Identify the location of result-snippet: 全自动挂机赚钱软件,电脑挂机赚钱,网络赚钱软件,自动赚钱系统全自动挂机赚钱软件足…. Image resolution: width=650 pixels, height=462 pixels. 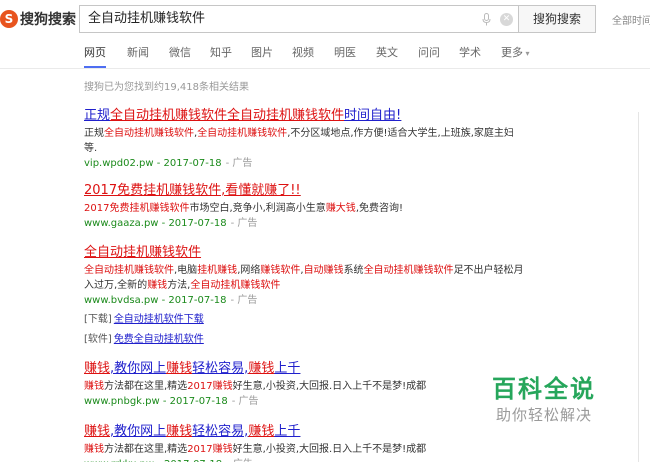
(304, 278).